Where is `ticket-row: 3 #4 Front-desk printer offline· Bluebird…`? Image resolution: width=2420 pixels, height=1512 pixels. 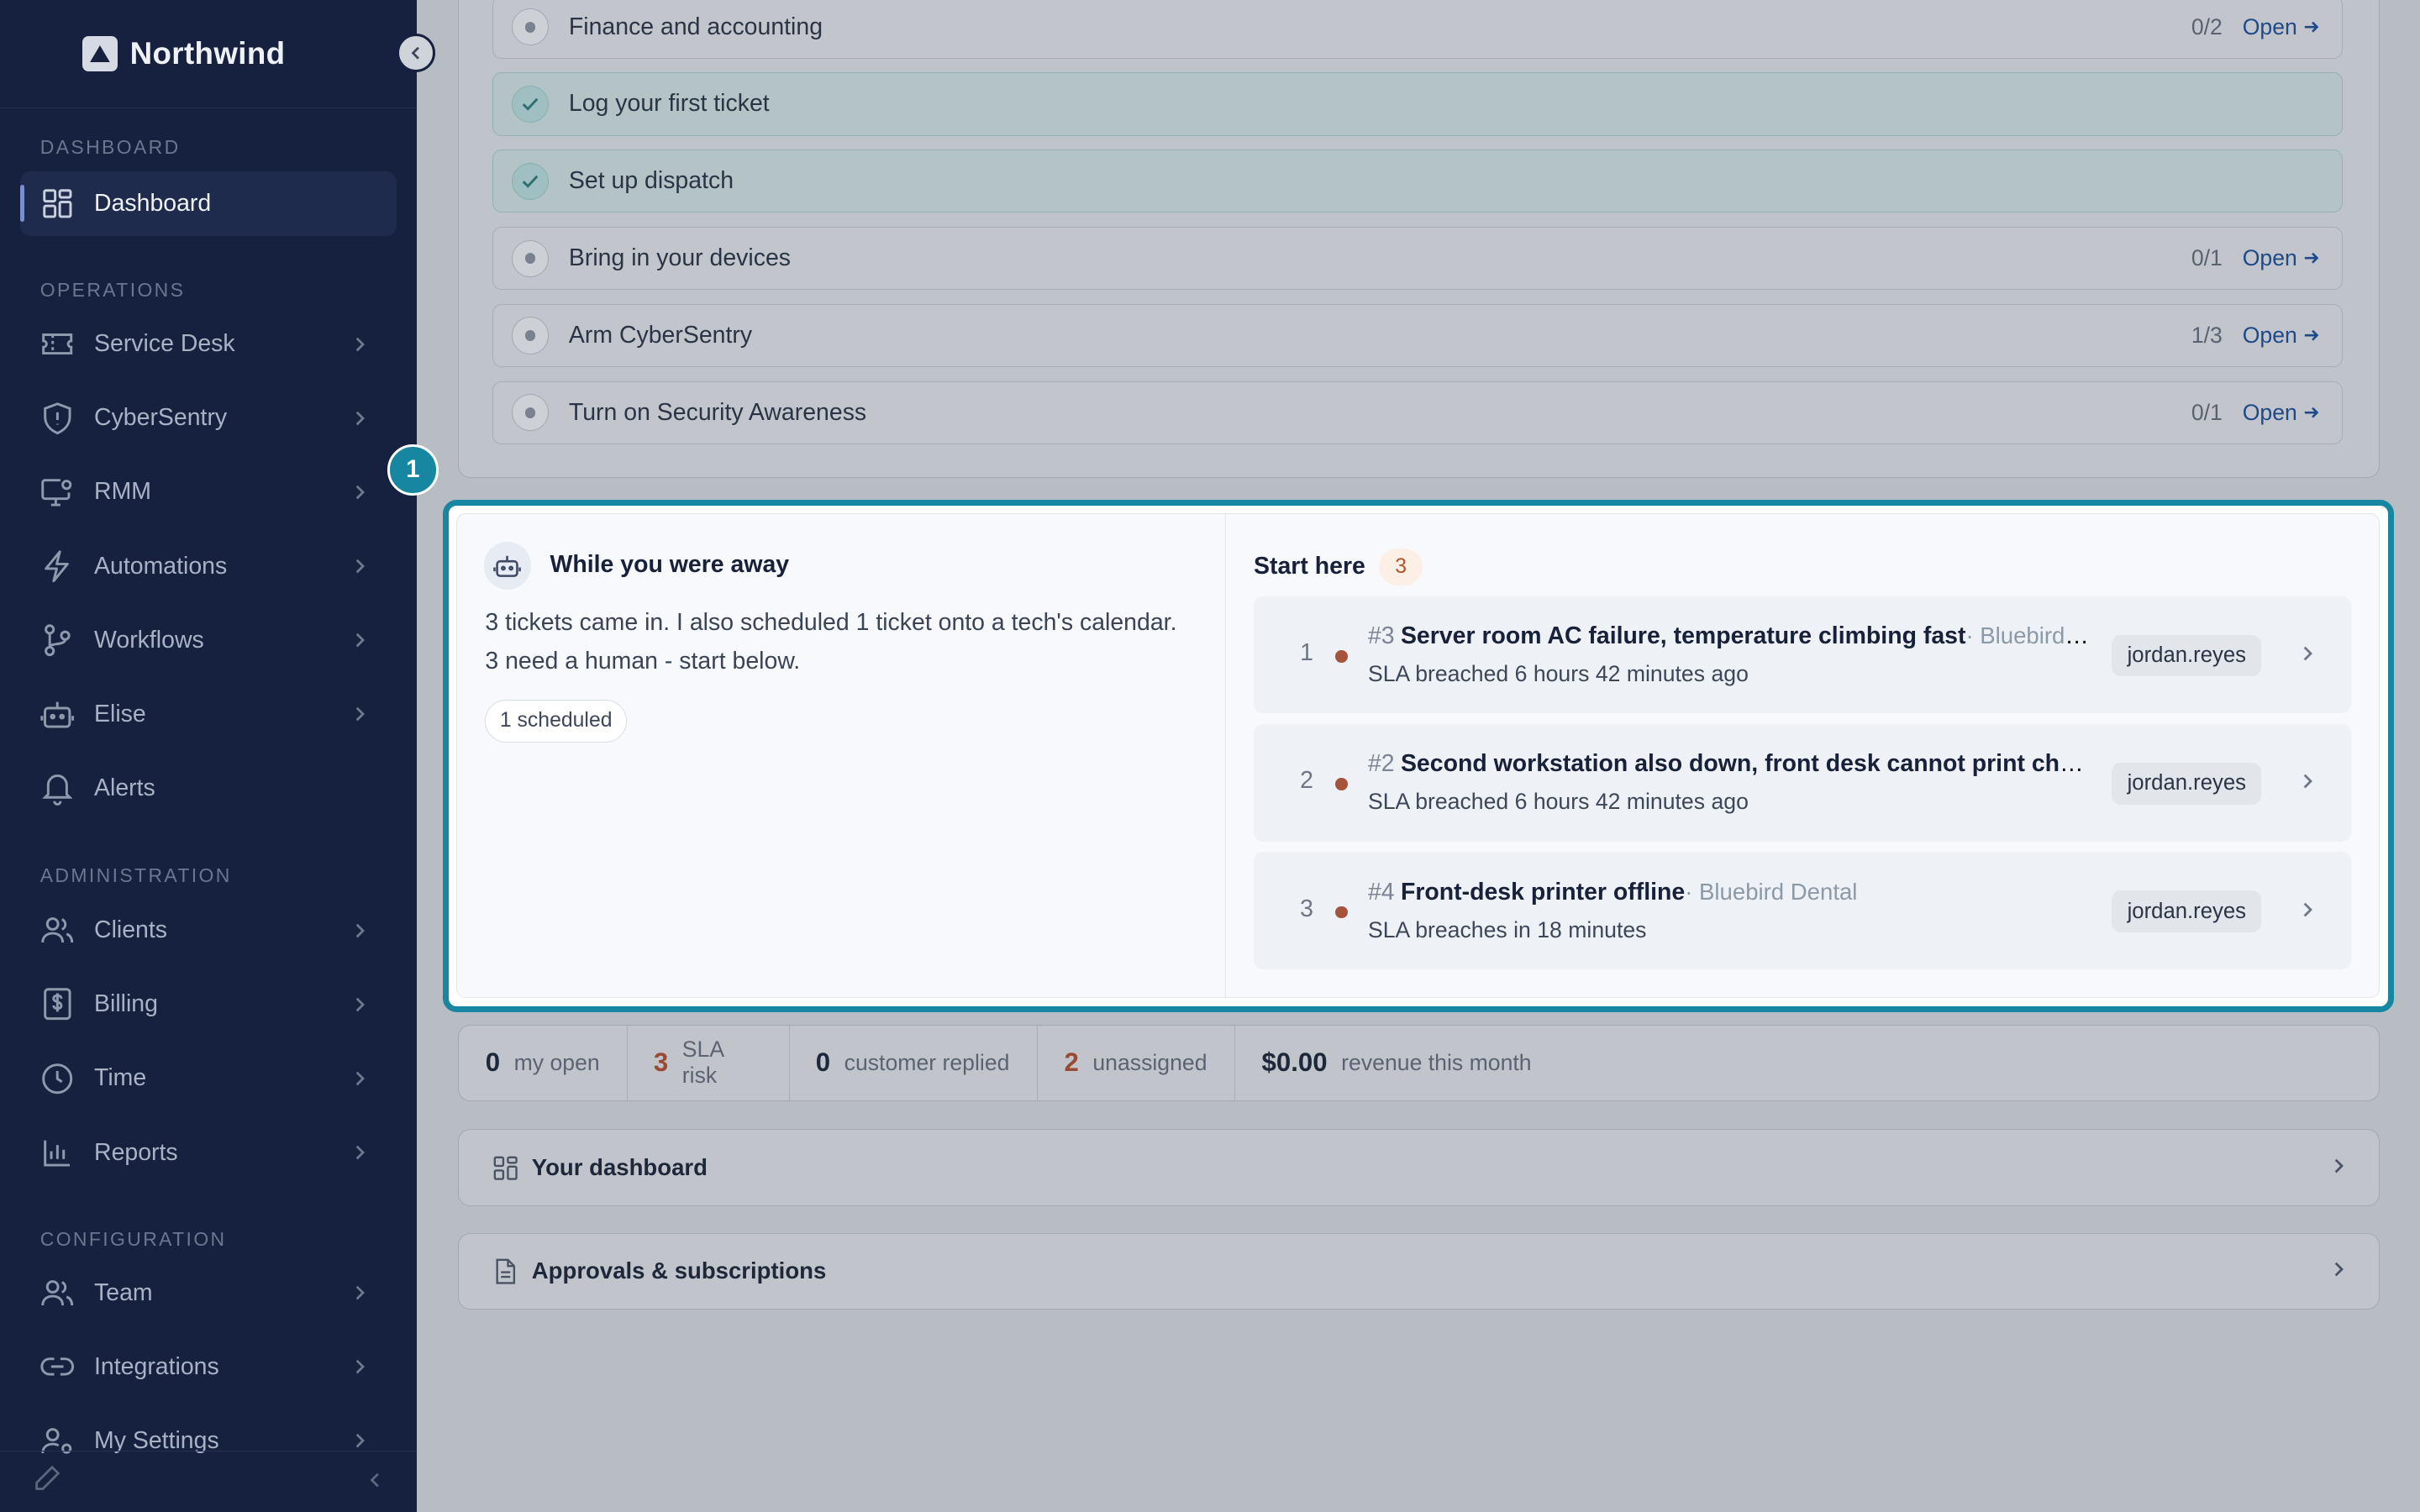
ticket-row: 3 #4 Front-desk printer offline· Bluebird… is located at coordinates (1802, 911).